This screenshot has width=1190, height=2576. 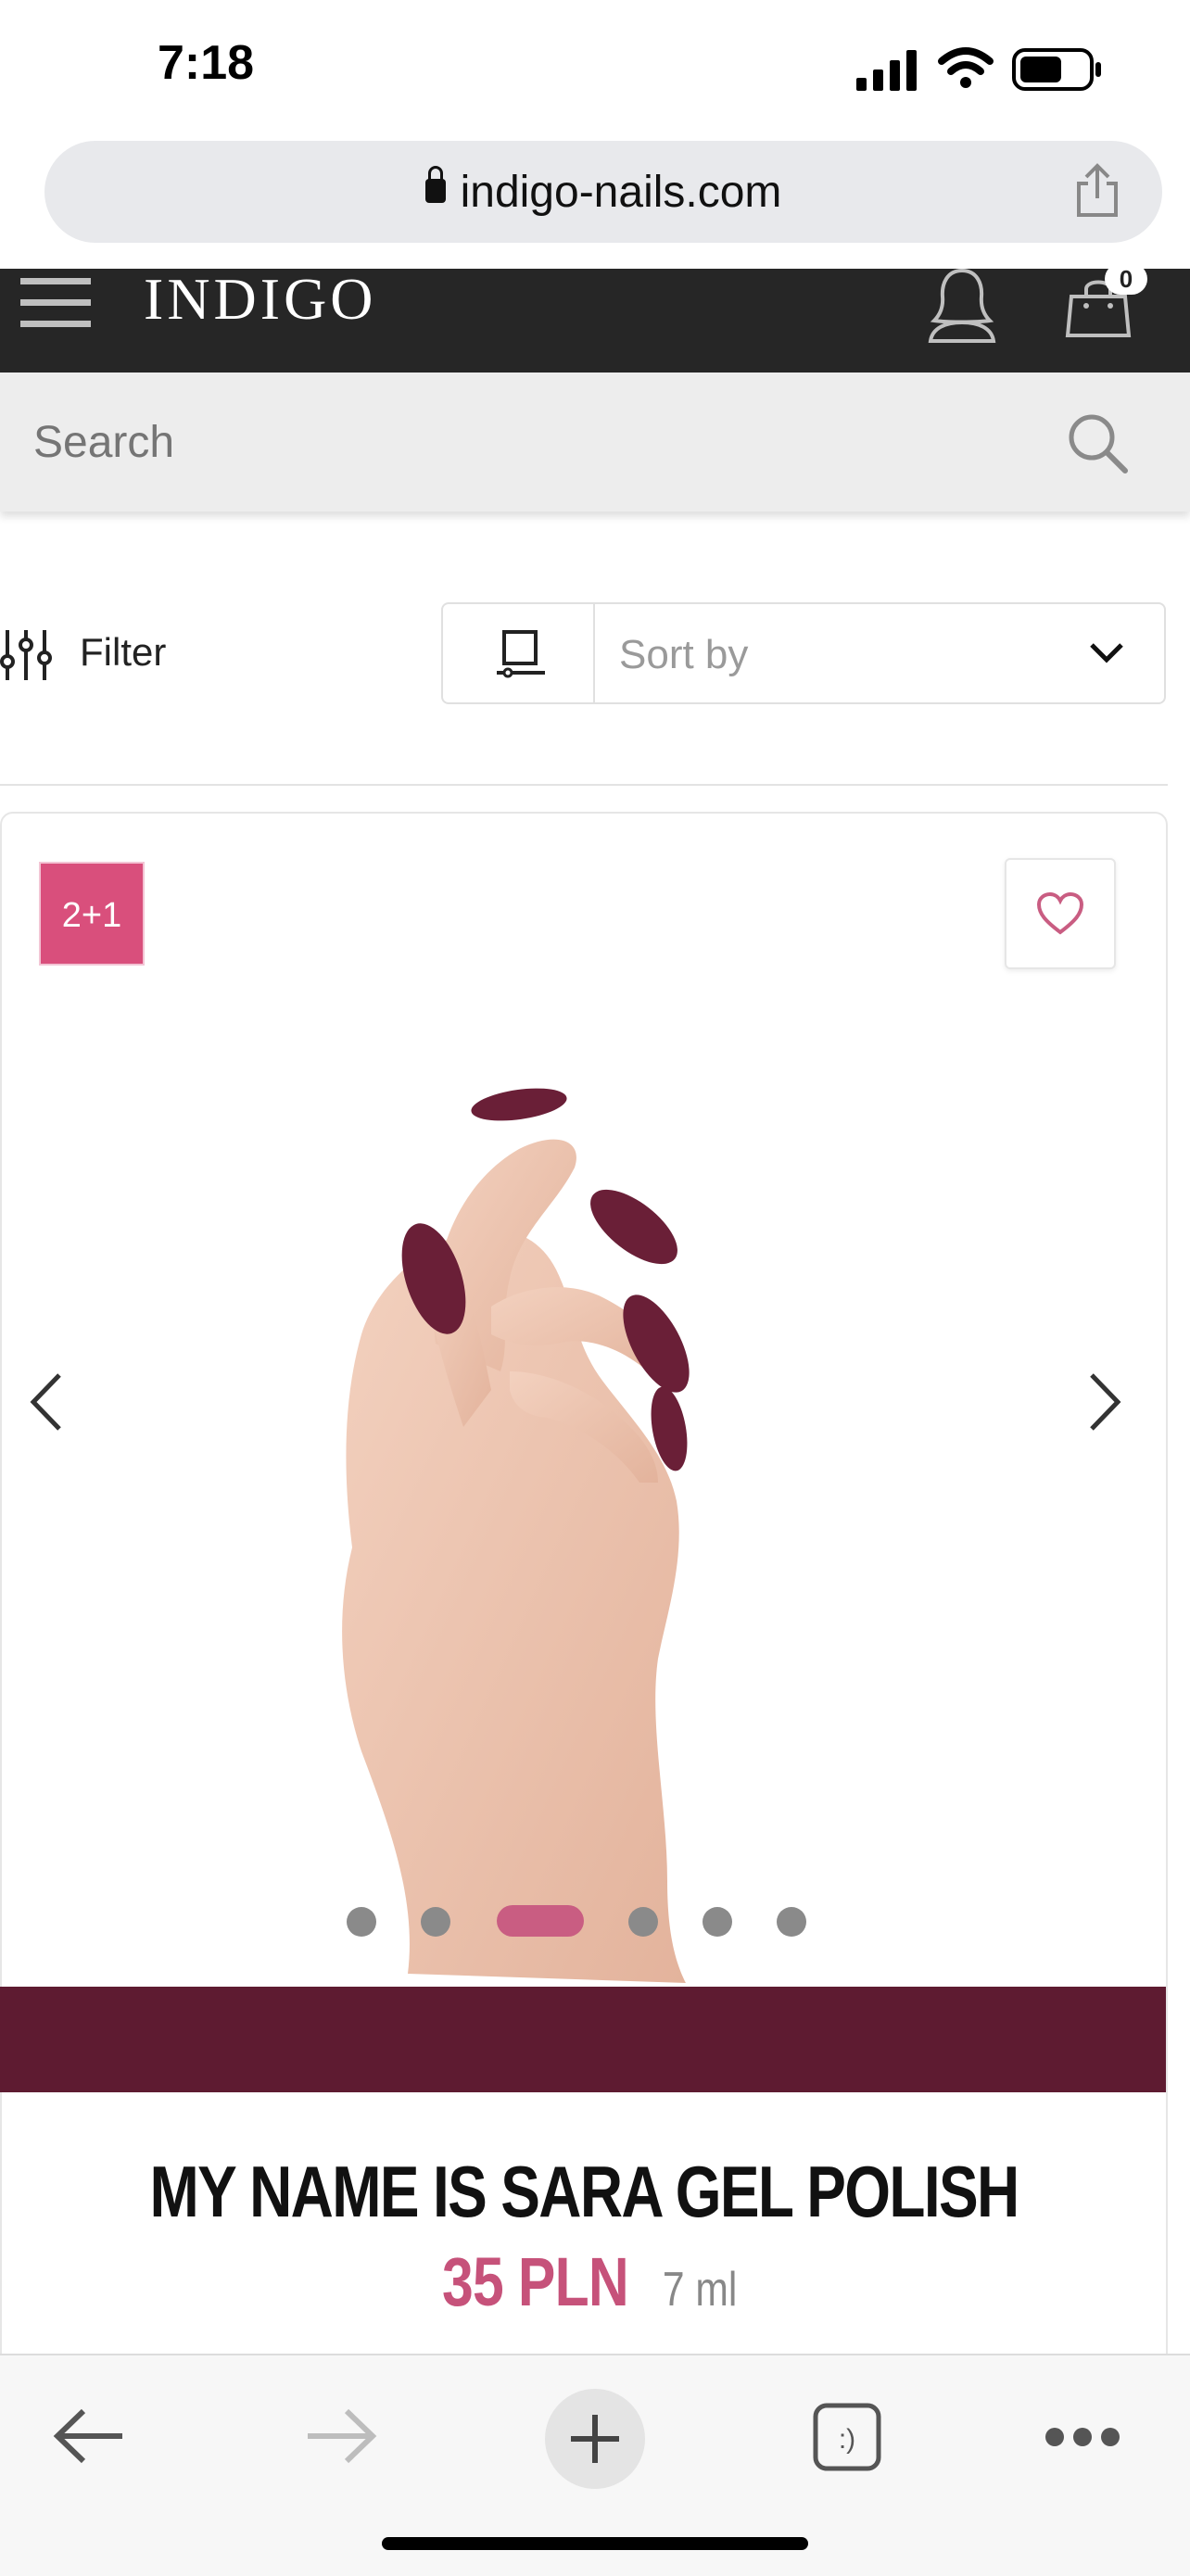 I want to click on cart-count-badge: 0, so click(x=1126, y=279).